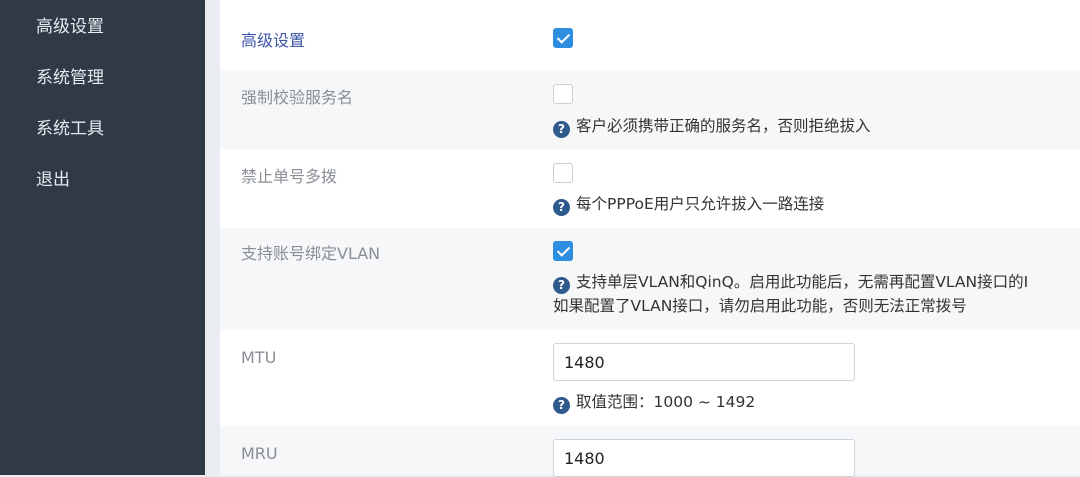 This screenshot has height=477, width=1080. What do you see at coordinates (273, 40) in the screenshot?
I see `advanced-settings-label: 高级设置` at bounding box center [273, 40].